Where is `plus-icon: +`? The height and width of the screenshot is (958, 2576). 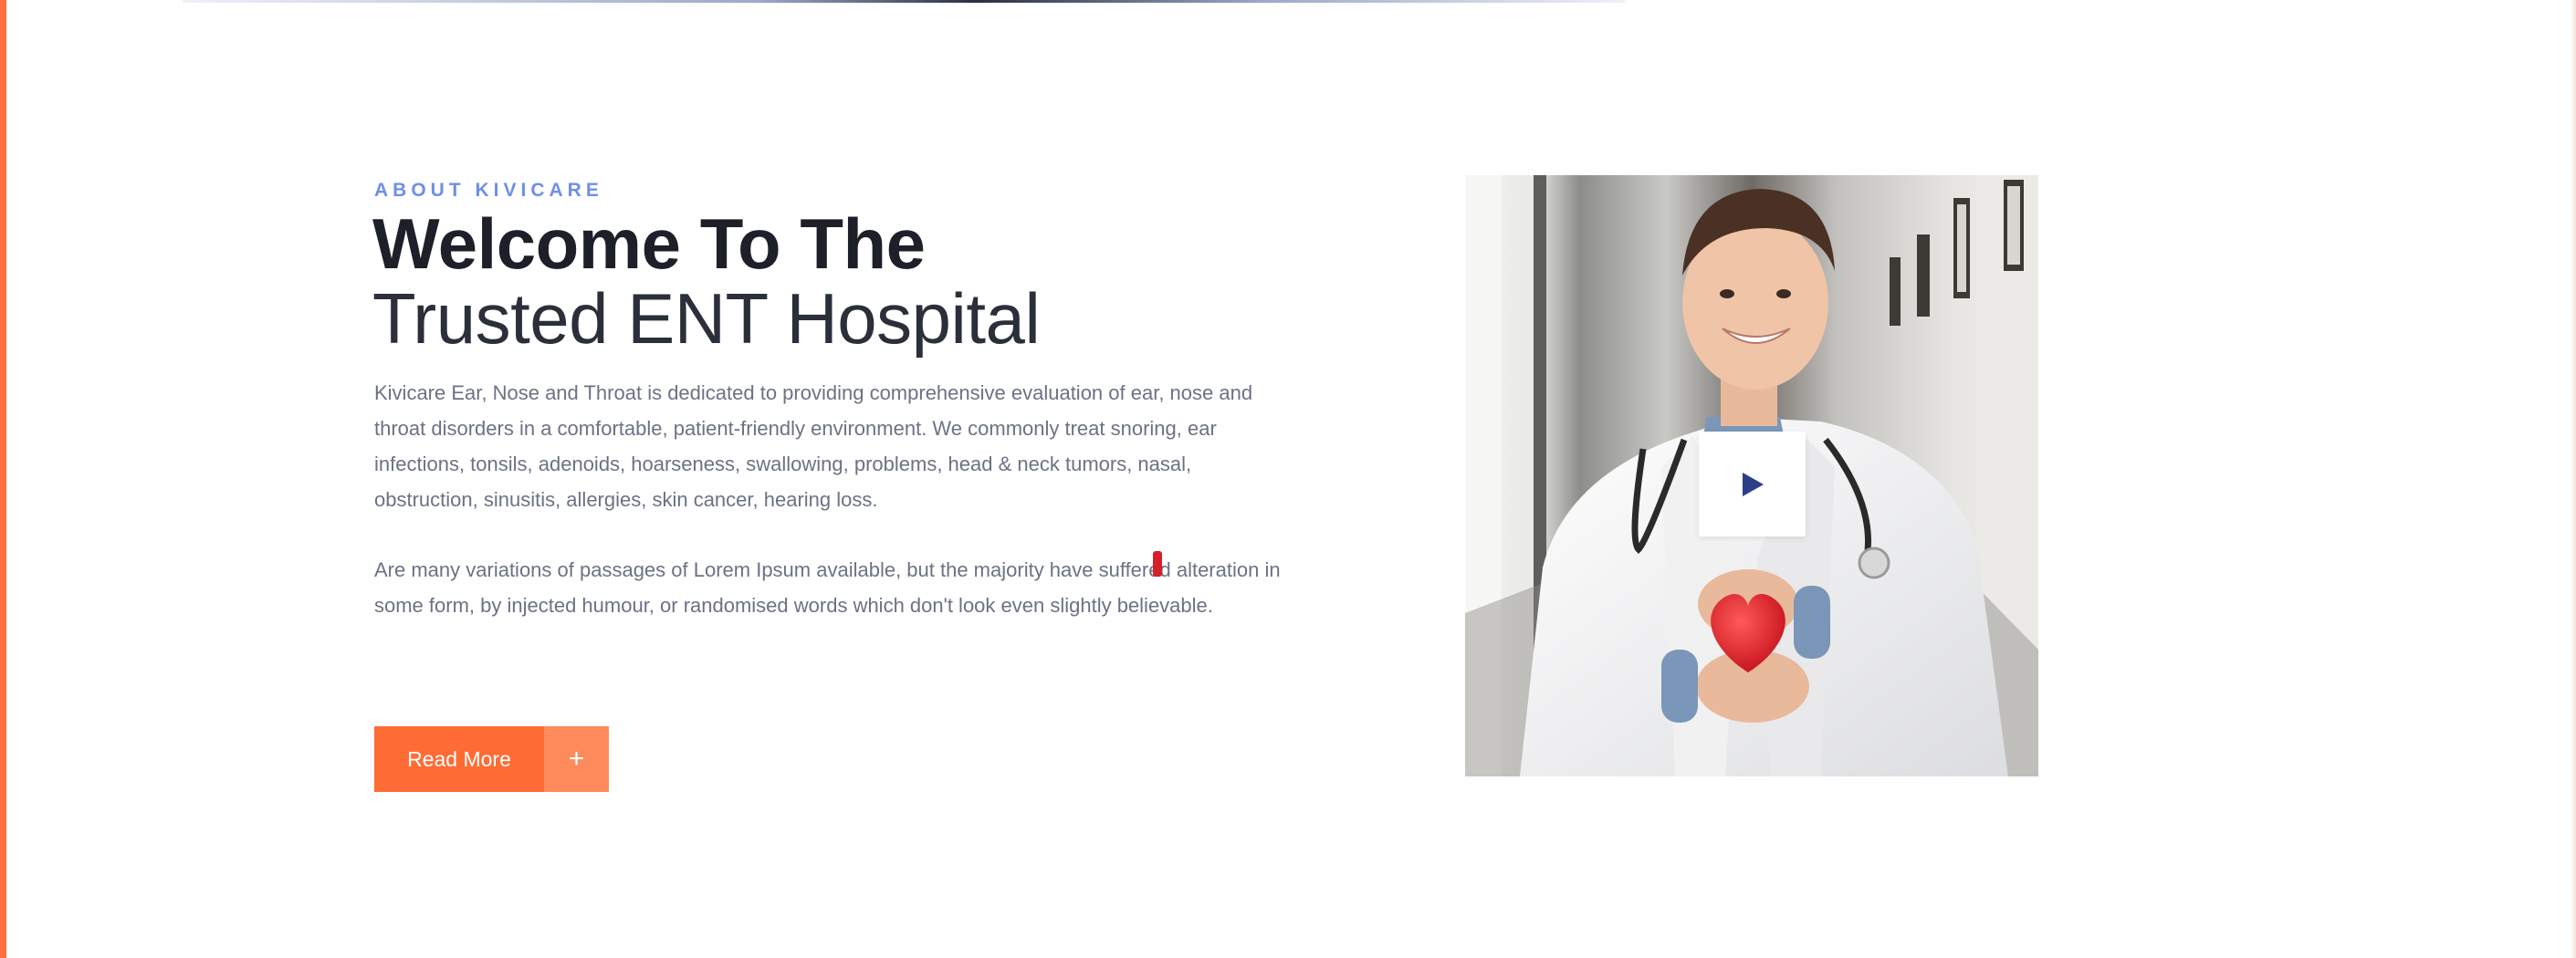
plus-icon: + is located at coordinates (576, 759).